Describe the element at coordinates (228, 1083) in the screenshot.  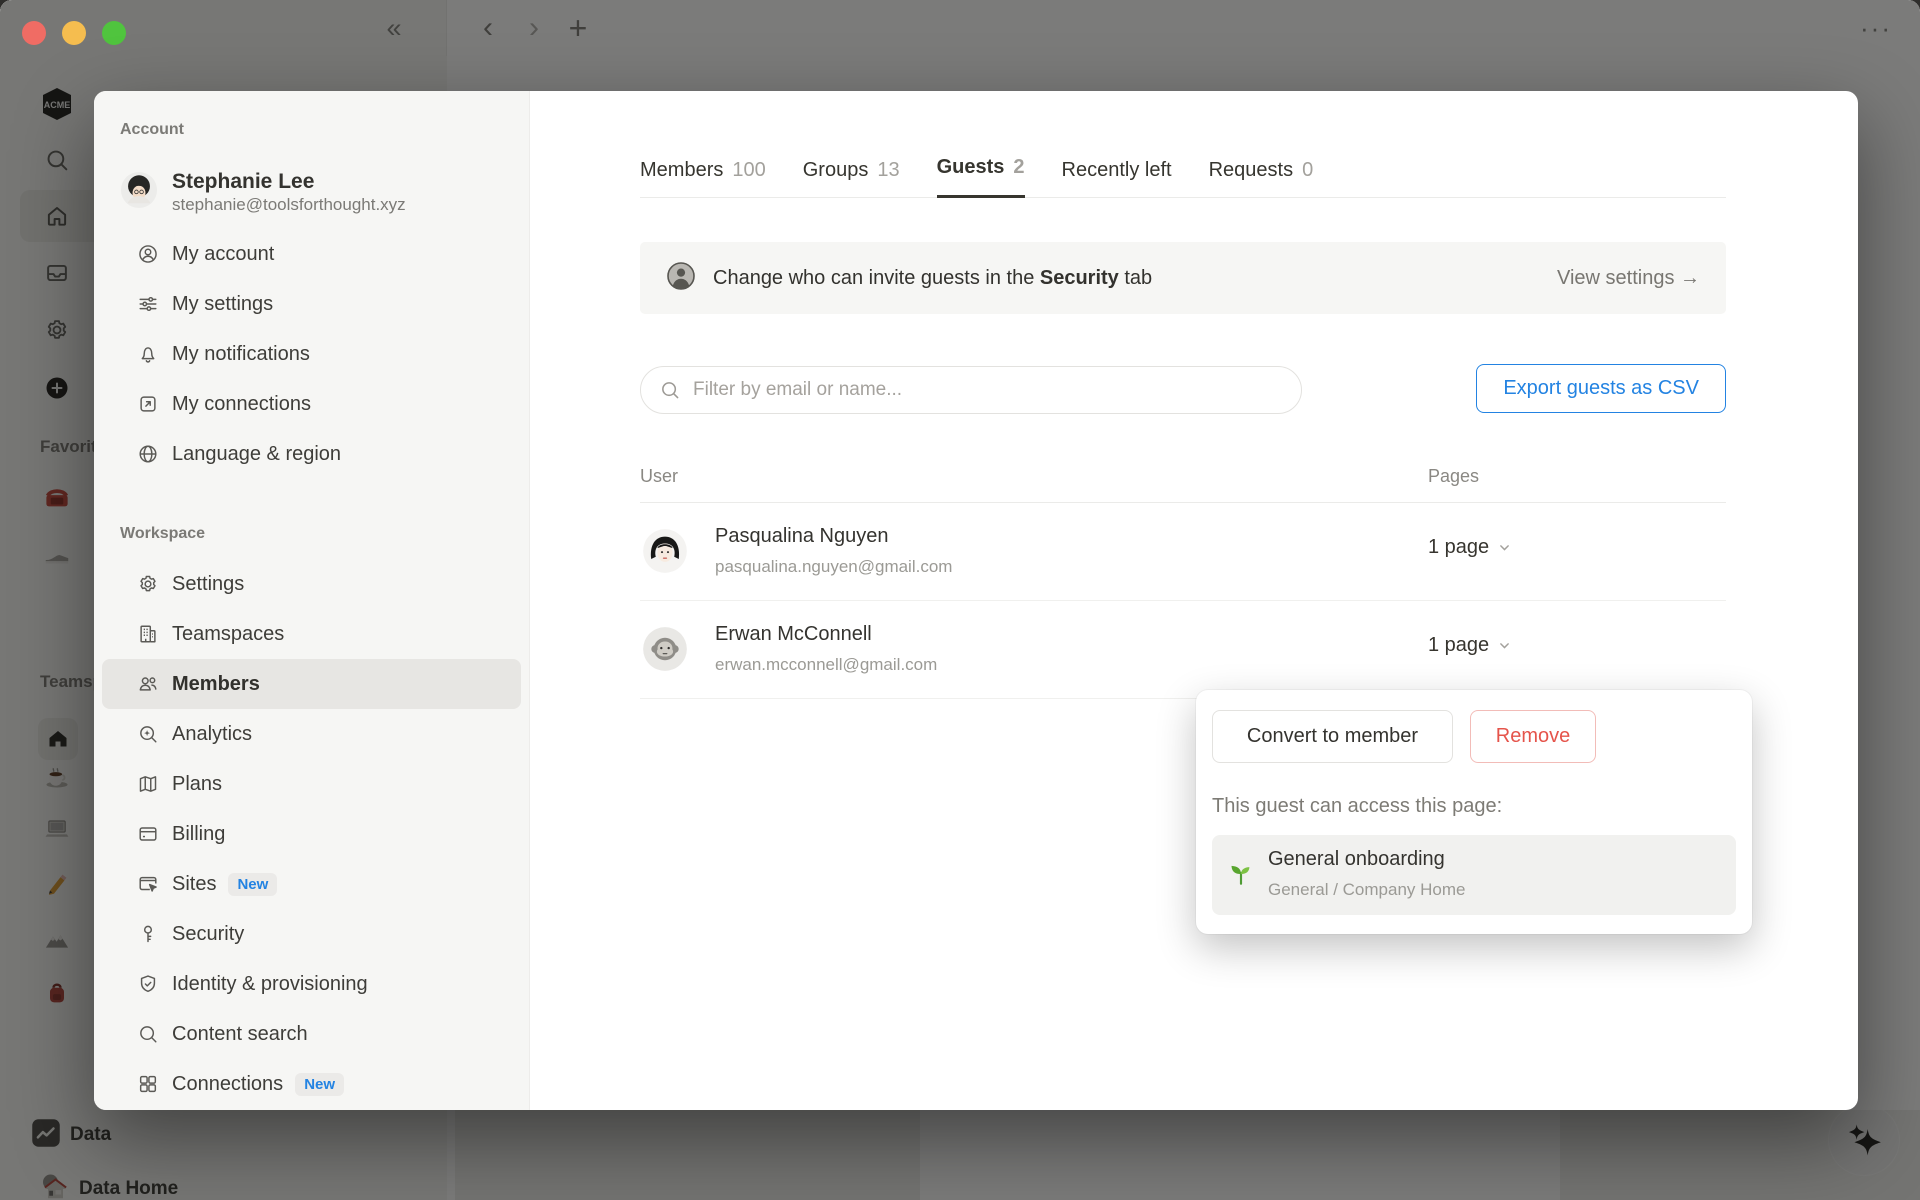
I see `nav-item-label: Connections` at that location.